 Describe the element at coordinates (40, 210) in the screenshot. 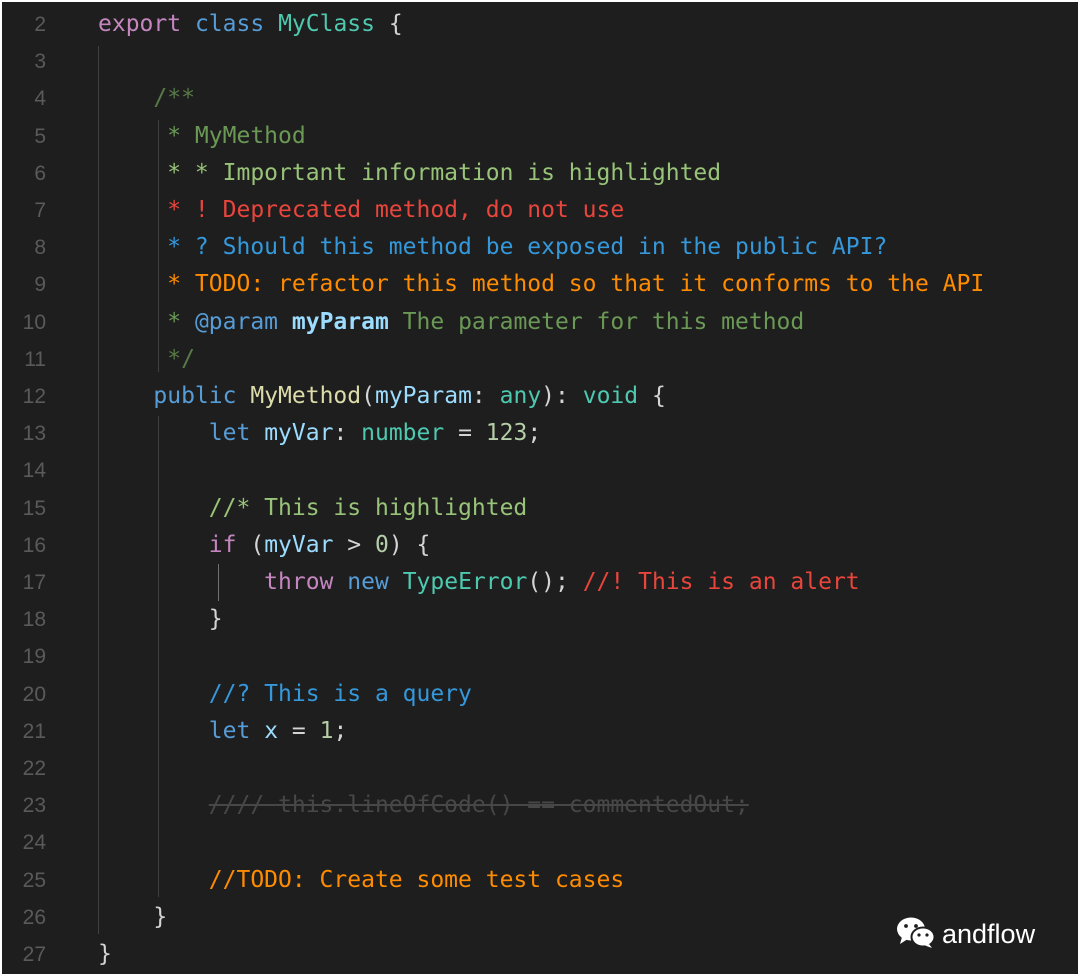

I see `line-number: 7` at that location.